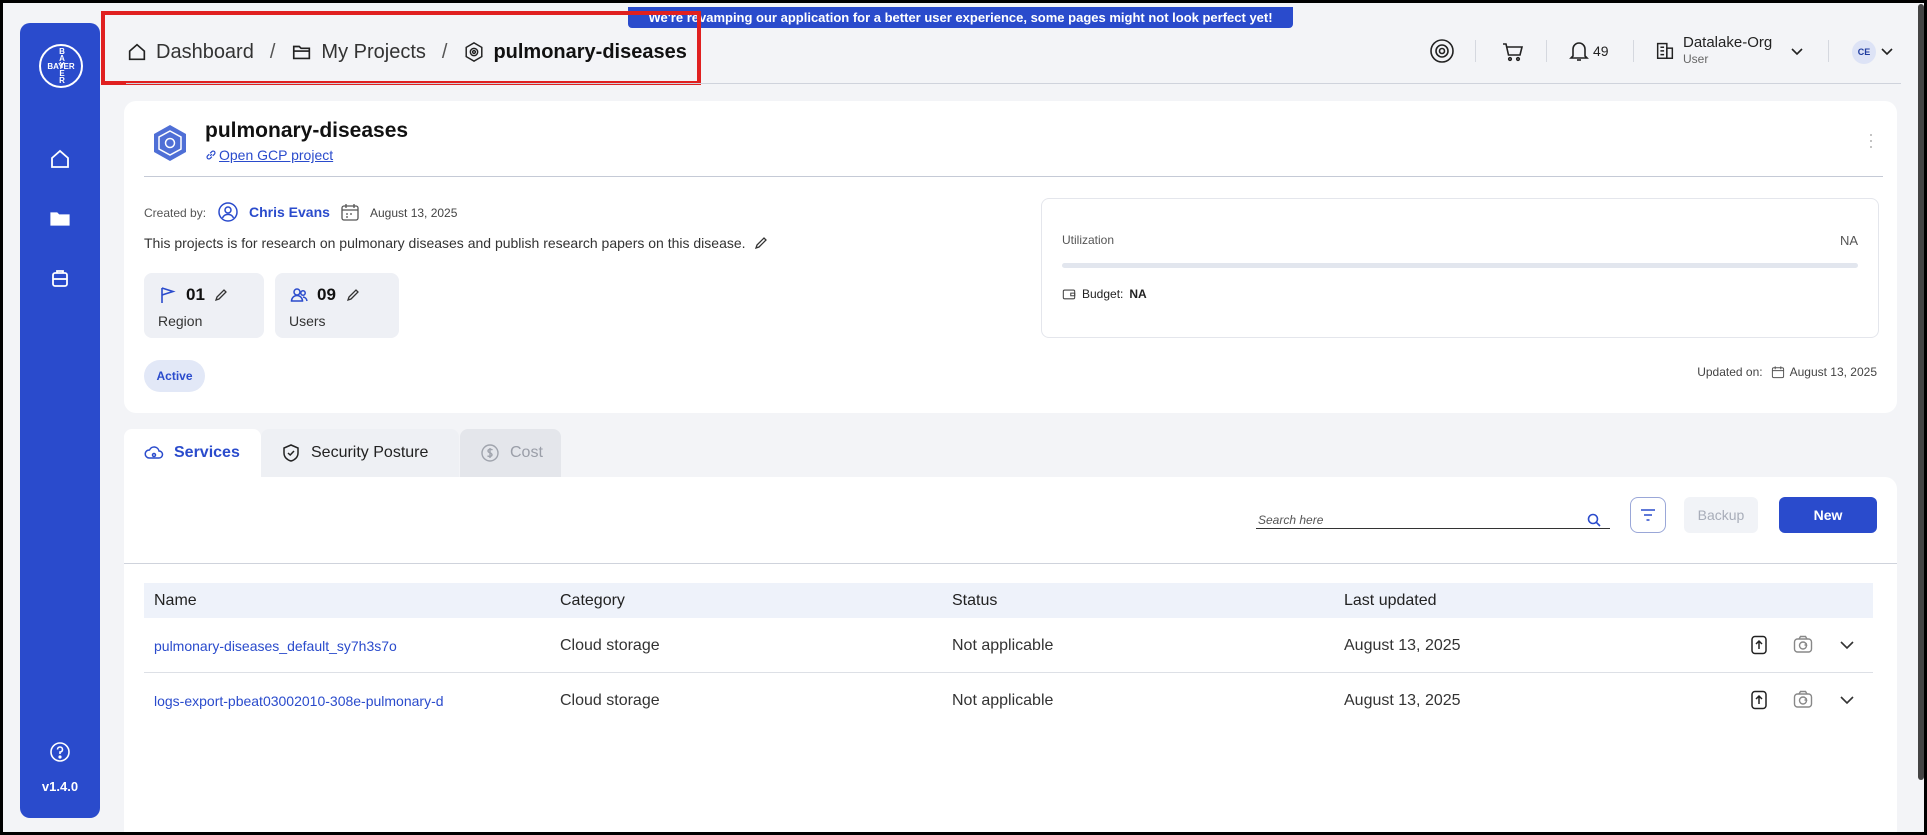 The image size is (1927, 835). Describe the element at coordinates (1013, 176) in the screenshot. I see `card-divider` at that location.